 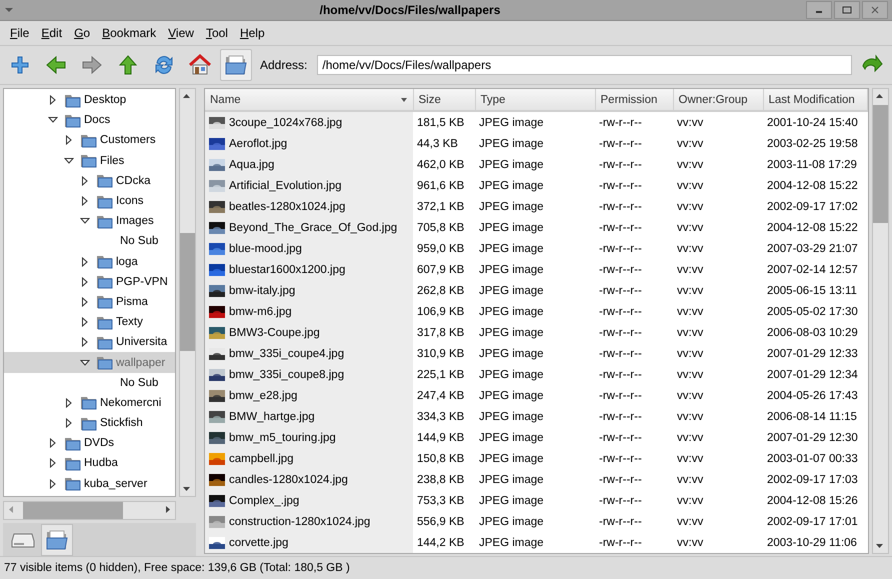 I want to click on close-button, so click(x=875, y=10).